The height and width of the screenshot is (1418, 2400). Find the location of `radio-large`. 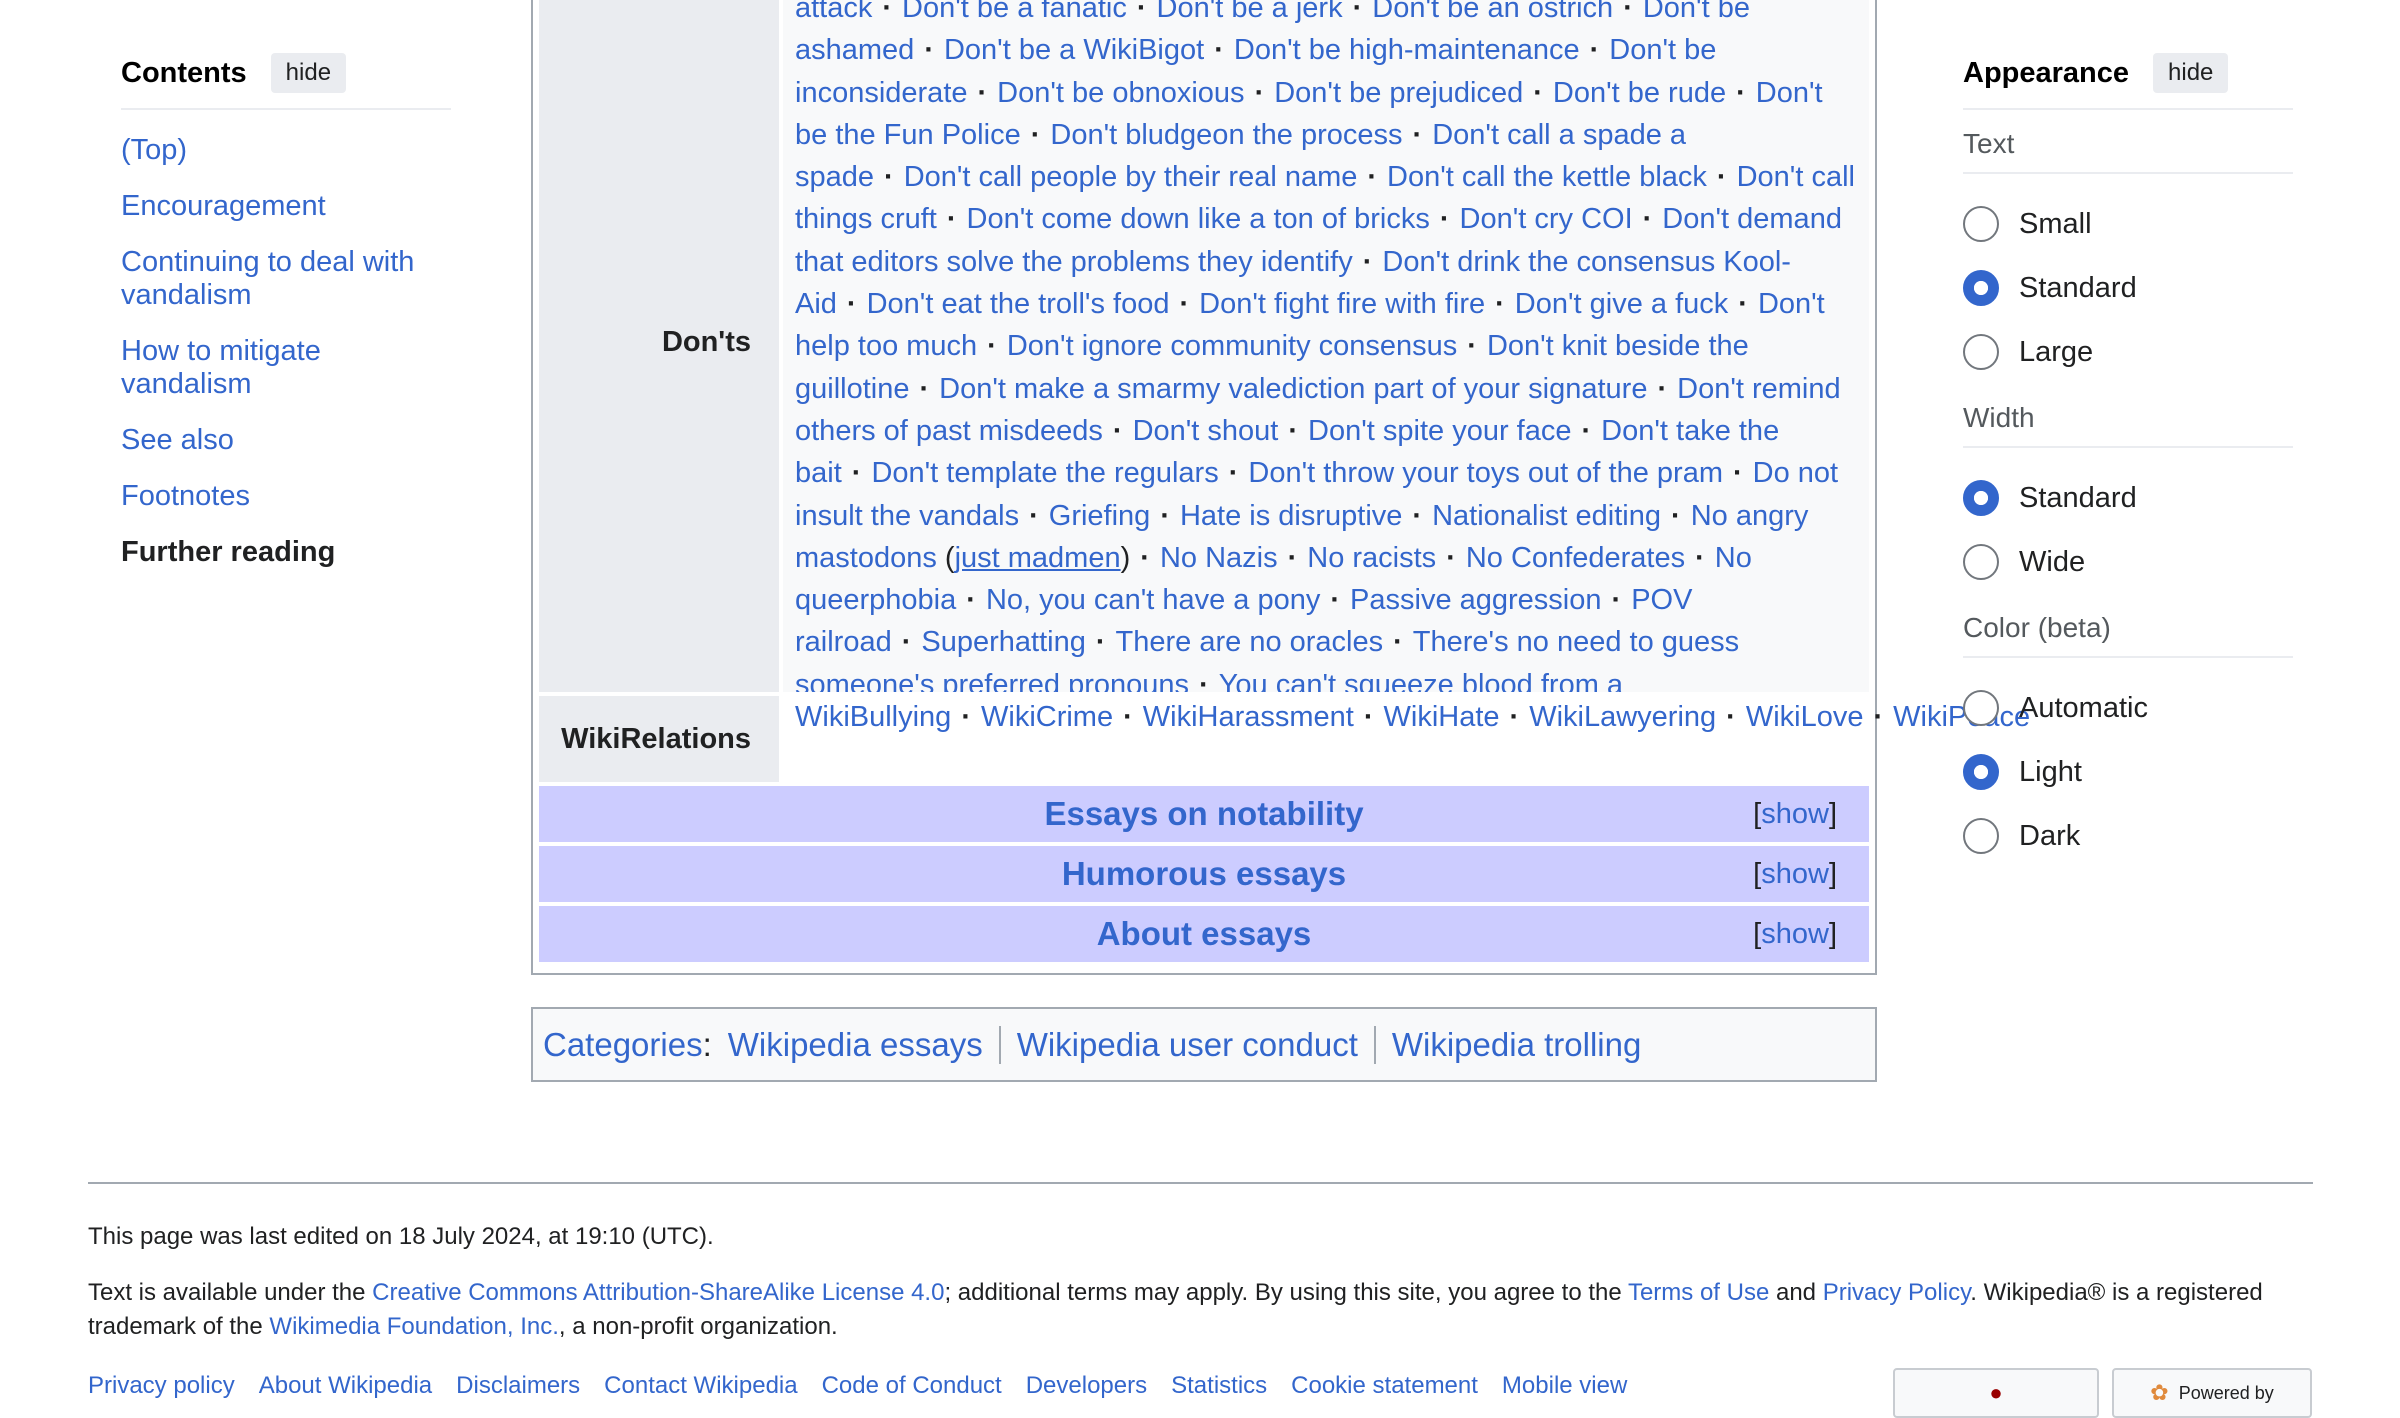

radio-large is located at coordinates (1981, 352).